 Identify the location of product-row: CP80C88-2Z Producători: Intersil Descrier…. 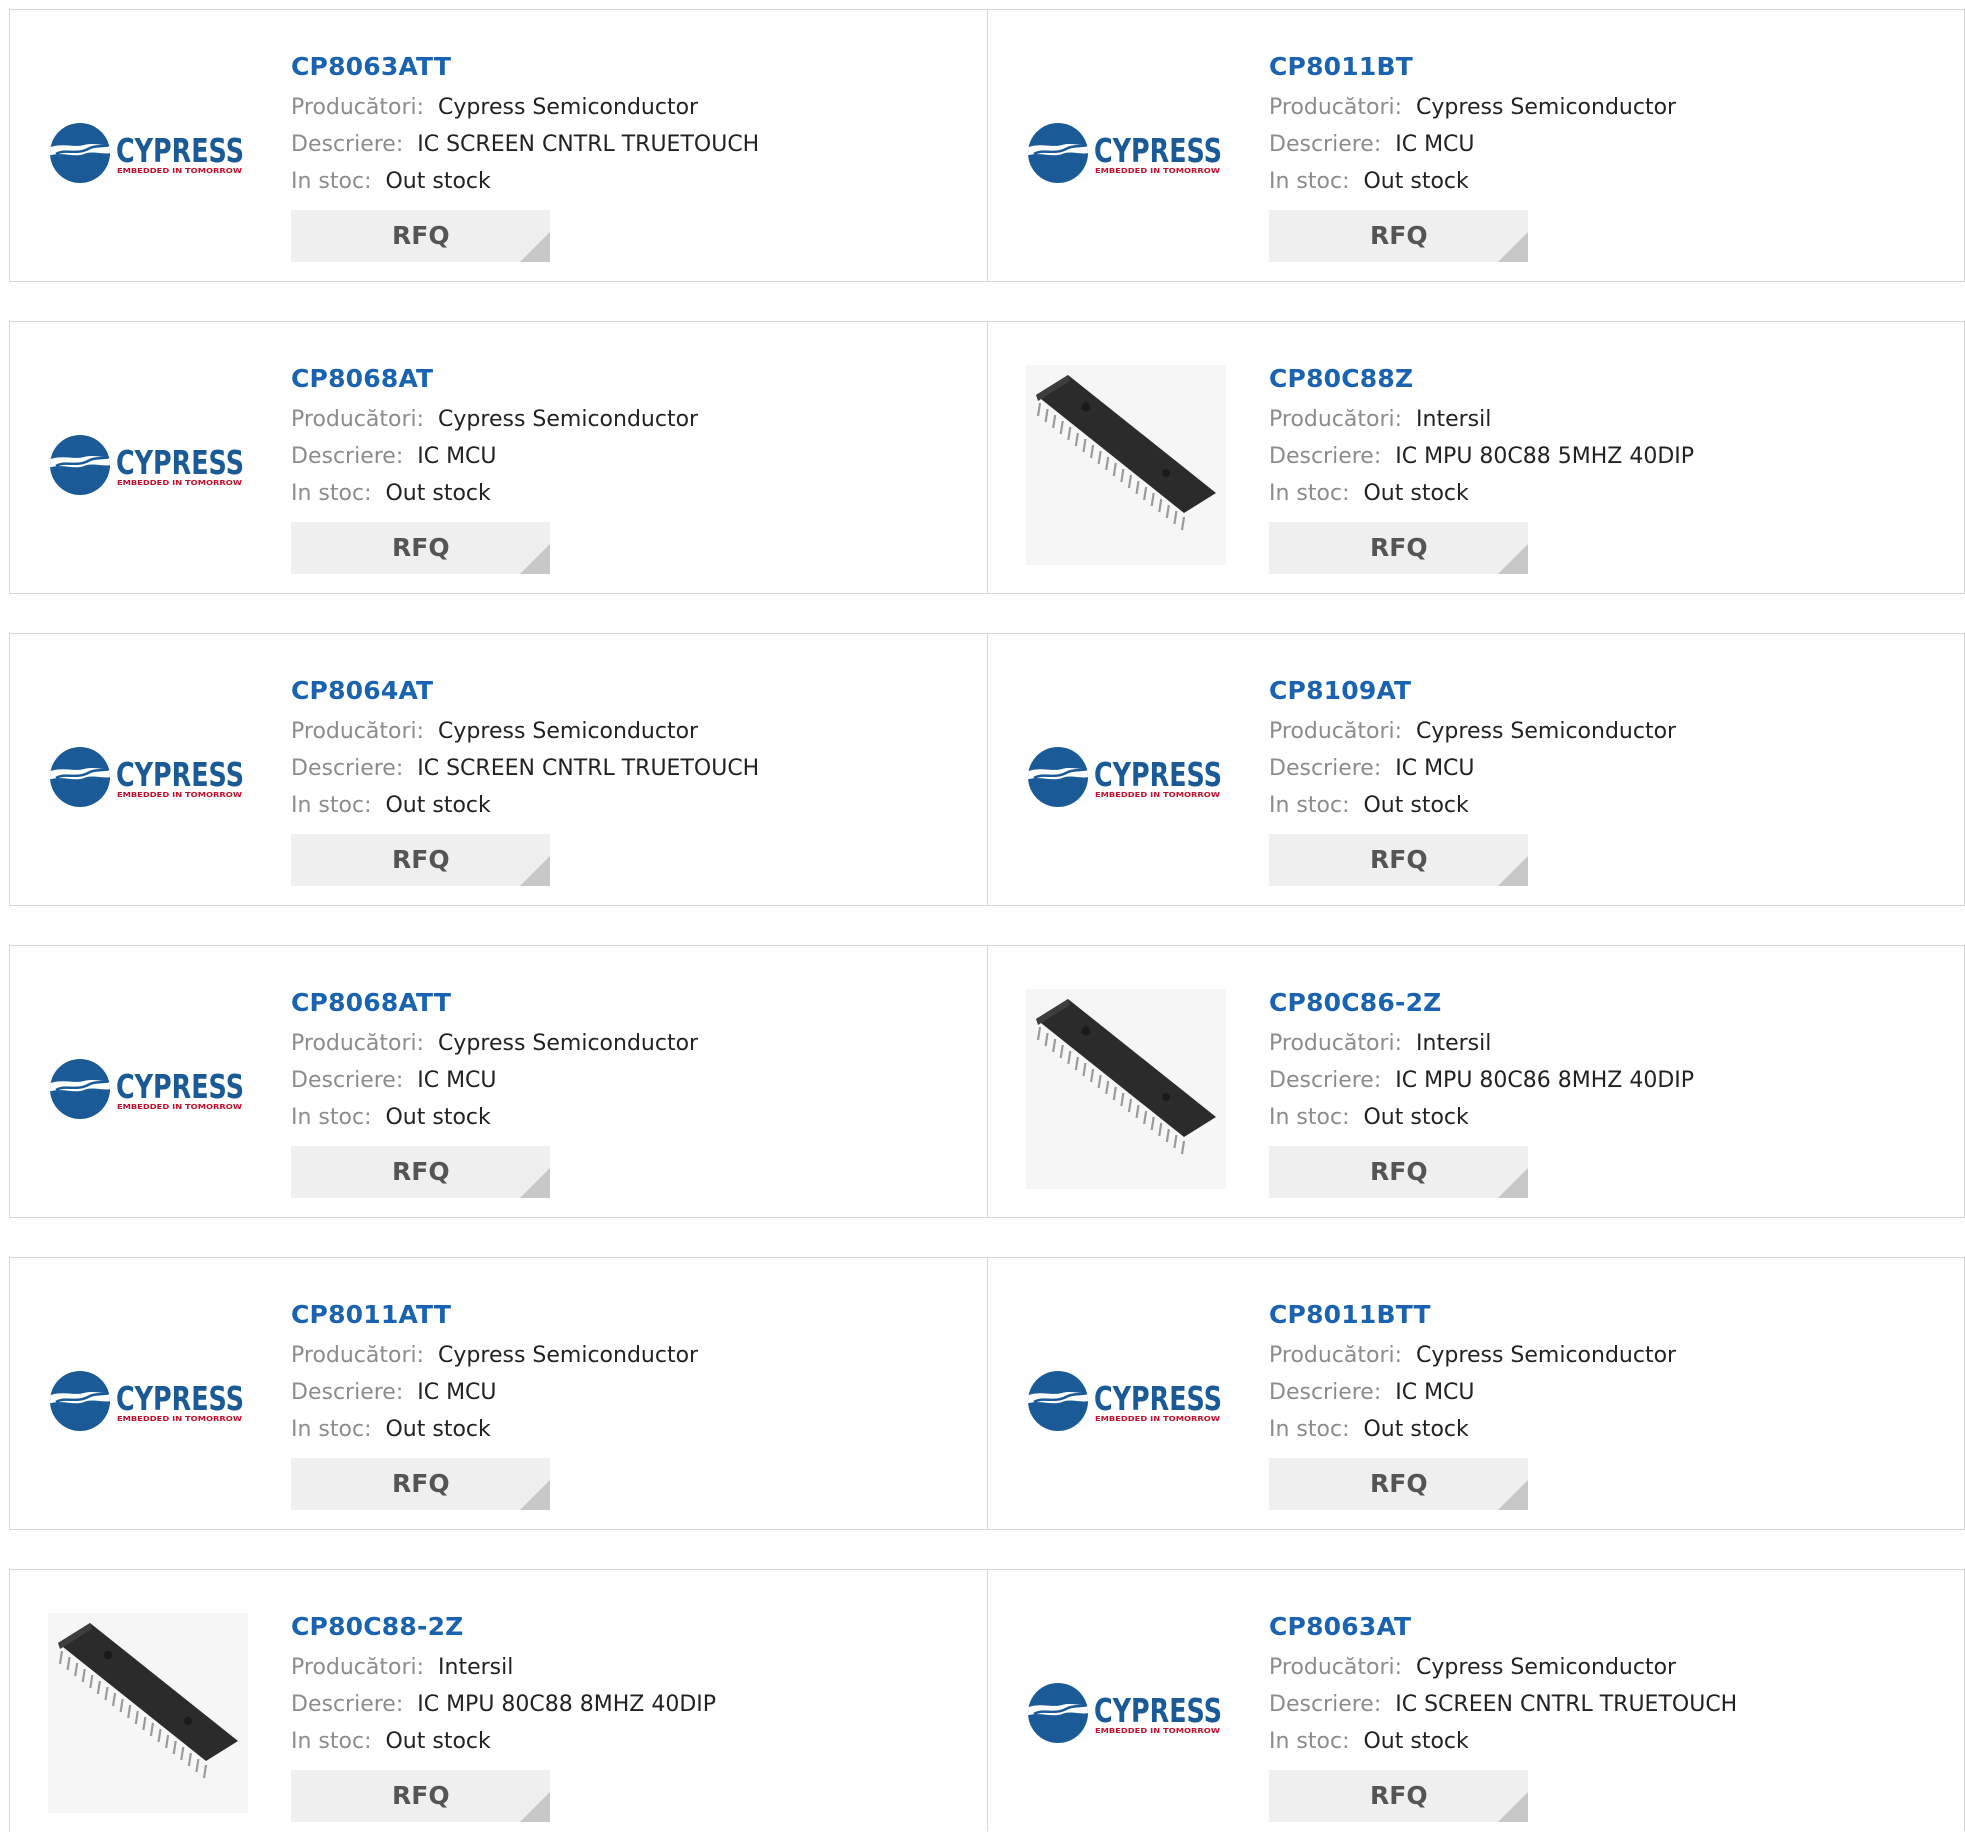
(987, 1700).